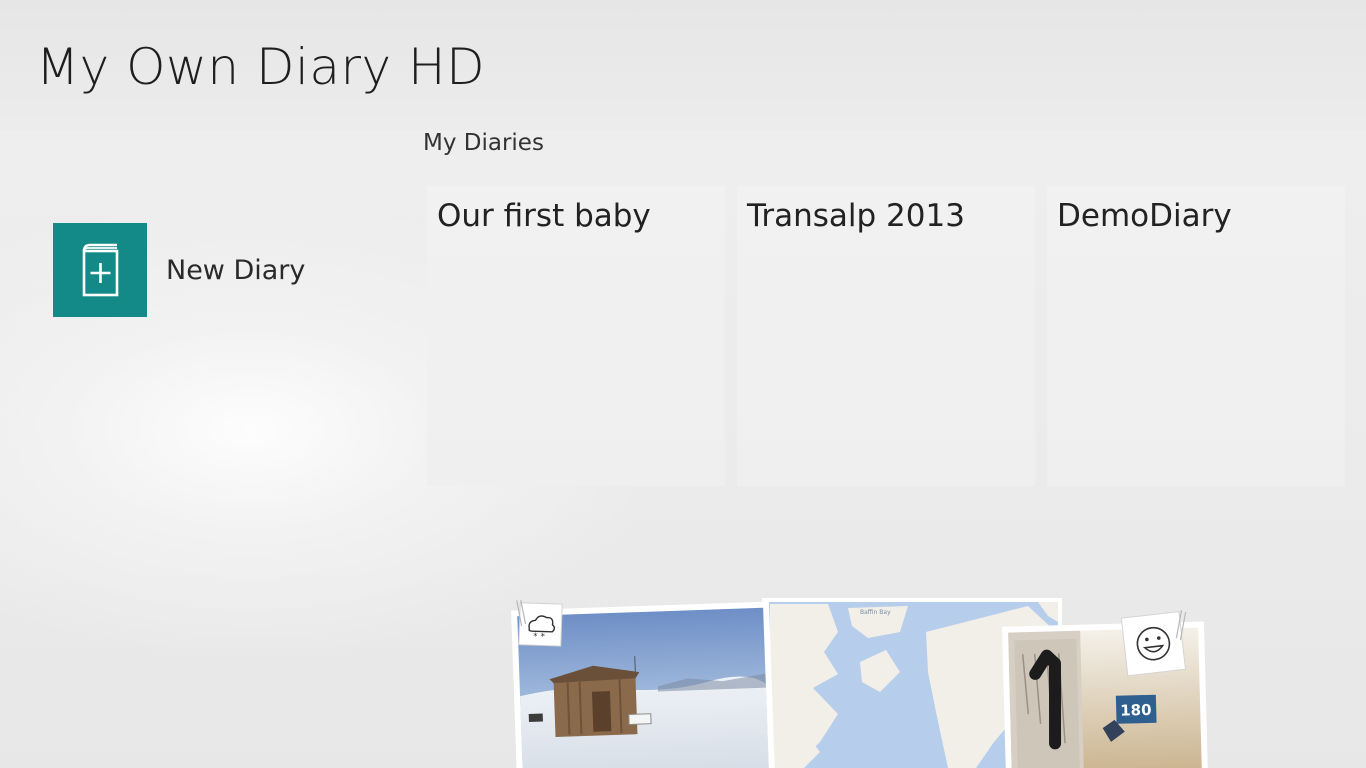 Image resolution: width=1366 pixels, height=768 pixels. I want to click on new-diary-tile, so click(100, 270).